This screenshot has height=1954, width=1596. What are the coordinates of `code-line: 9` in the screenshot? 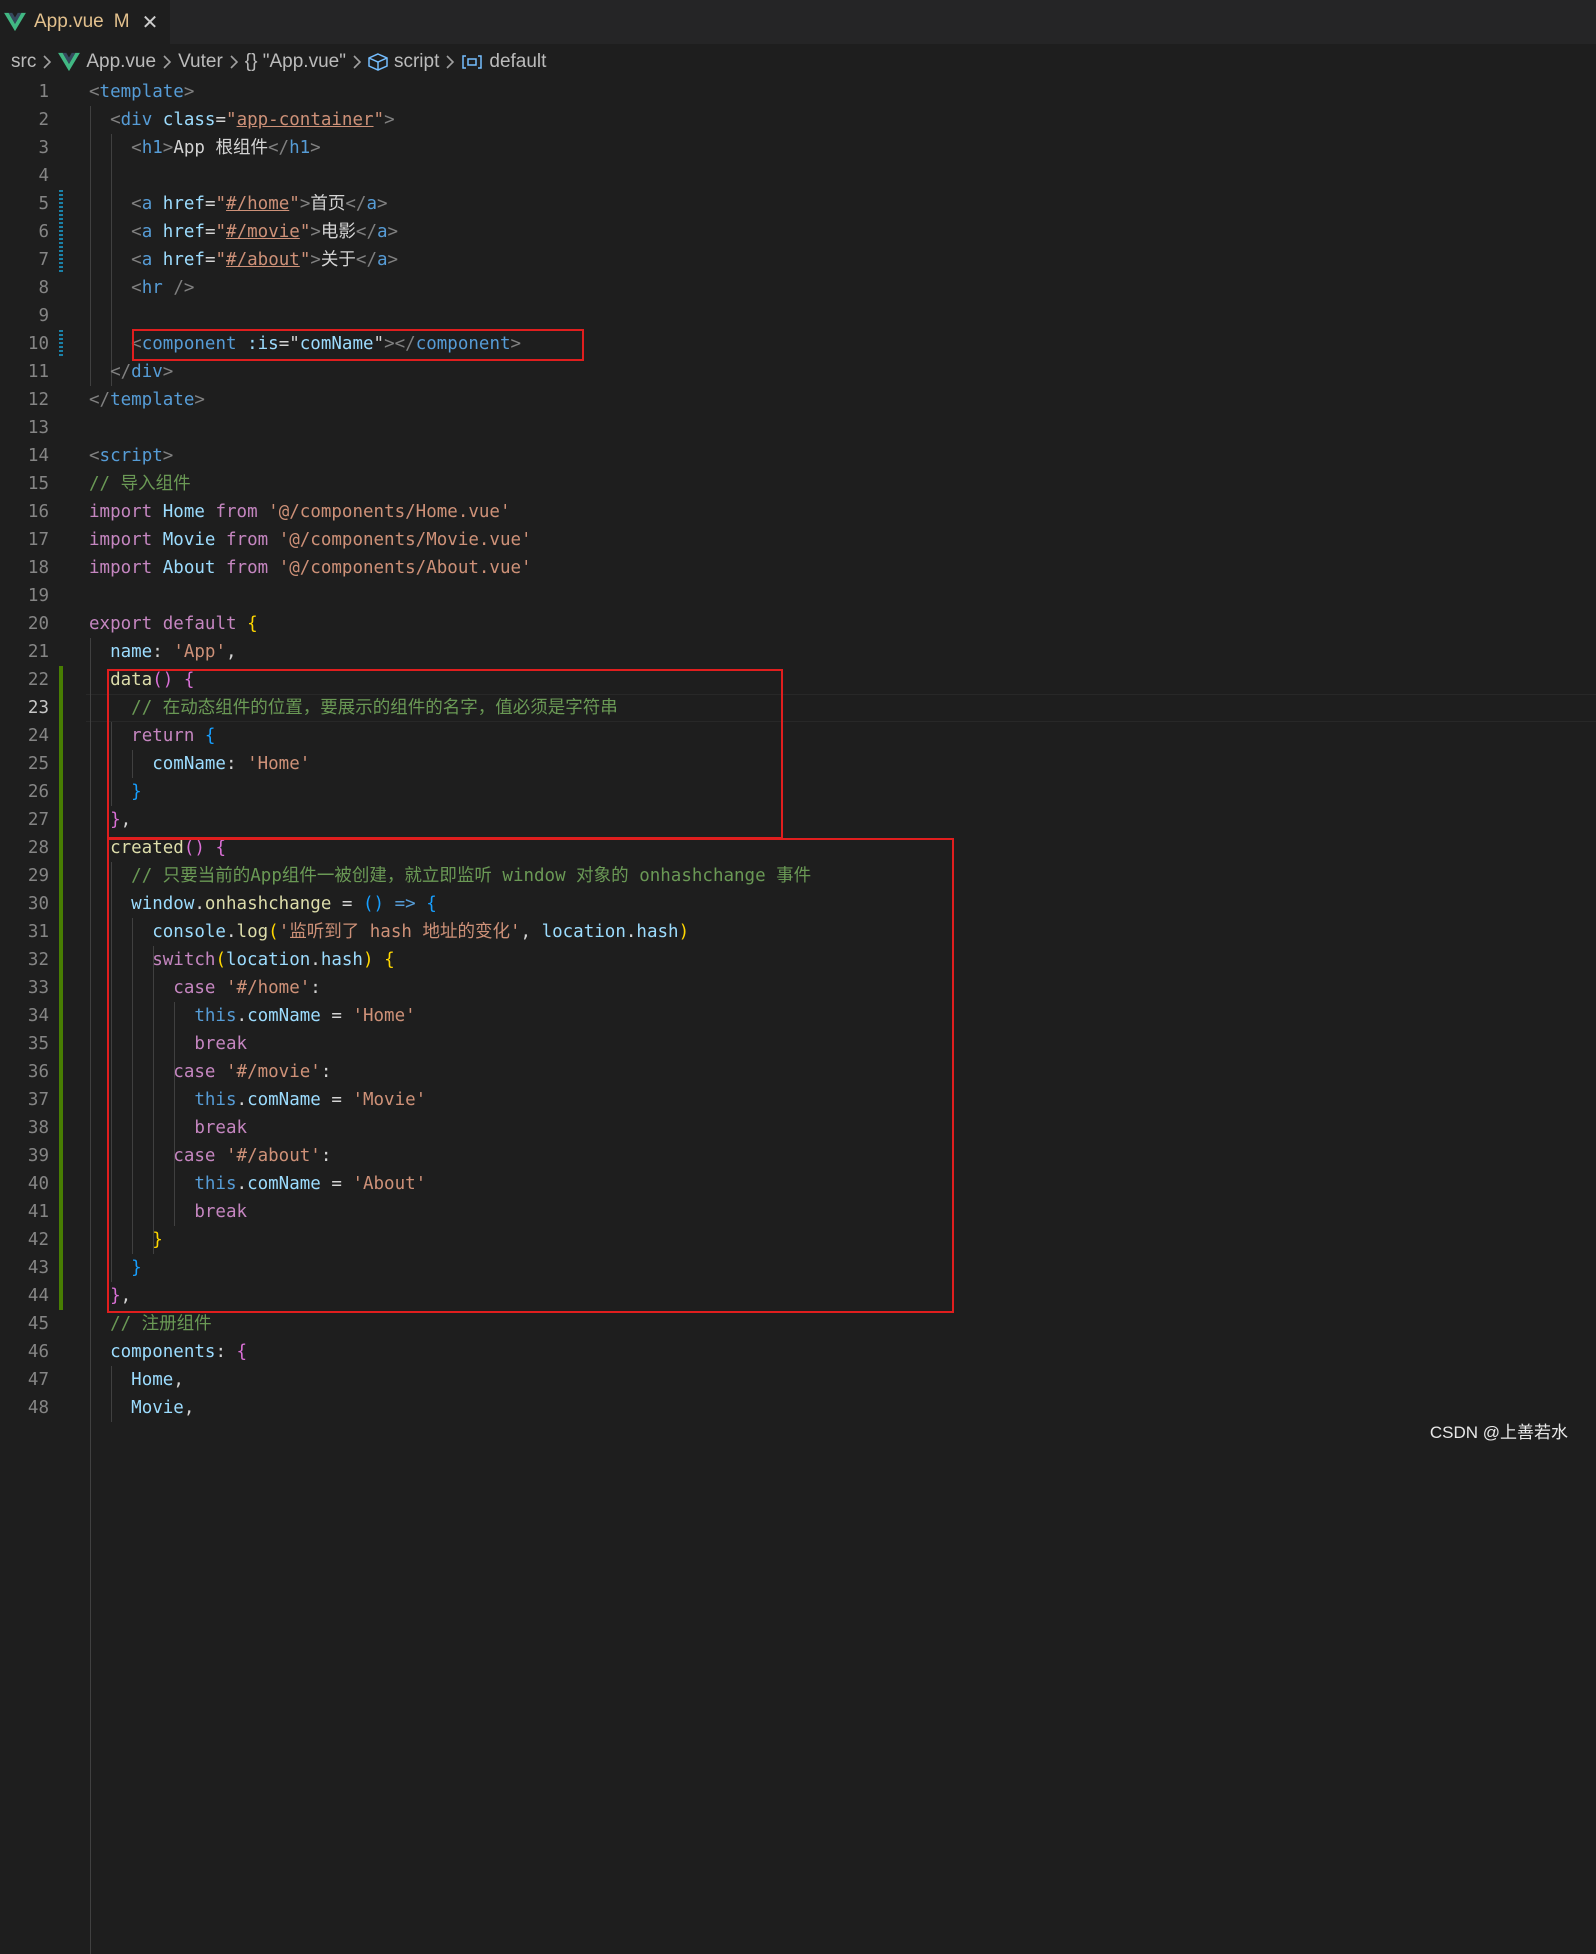 It's located at (798, 316).